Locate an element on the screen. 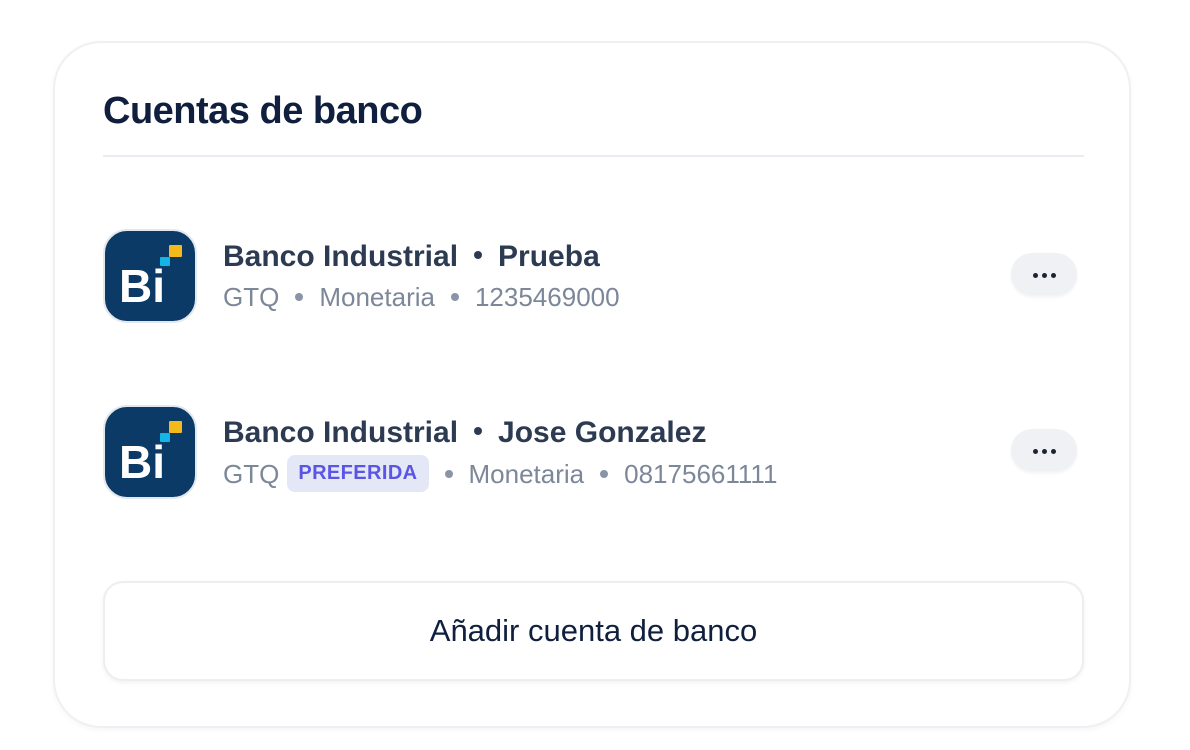  account-details: GTQ Monetaria 1235469000 is located at coordinates (421, 297).